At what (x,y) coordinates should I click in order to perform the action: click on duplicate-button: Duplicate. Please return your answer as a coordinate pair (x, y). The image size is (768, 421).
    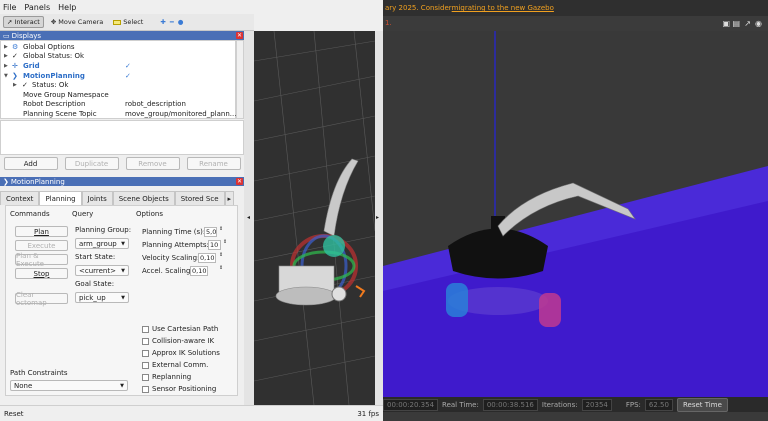
    Looking at the image, I should click on (91, 163).